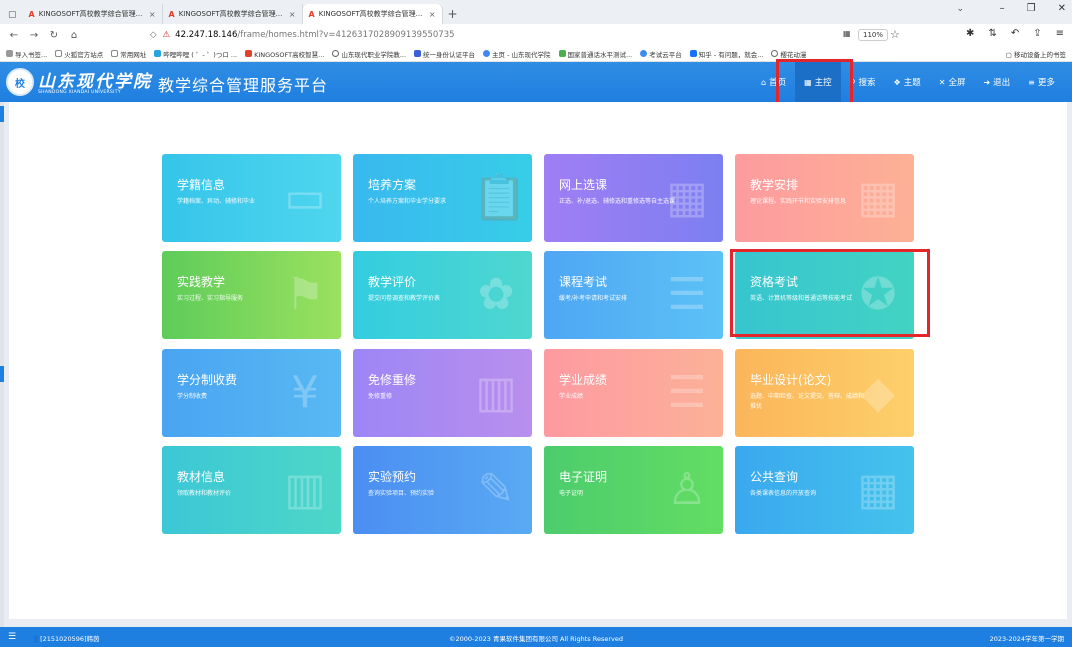 Image resolution: width=1072 pixels, height=647 pixels. I want to click on sync-icon: ⇅, so click(992, 33).